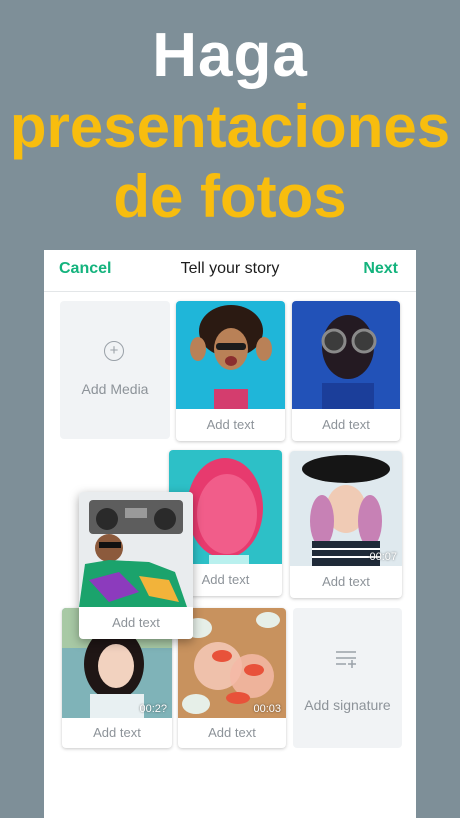 This screenshot has width=460, height=818. I want to click on media-card-2: Add text, so click(346, 371).